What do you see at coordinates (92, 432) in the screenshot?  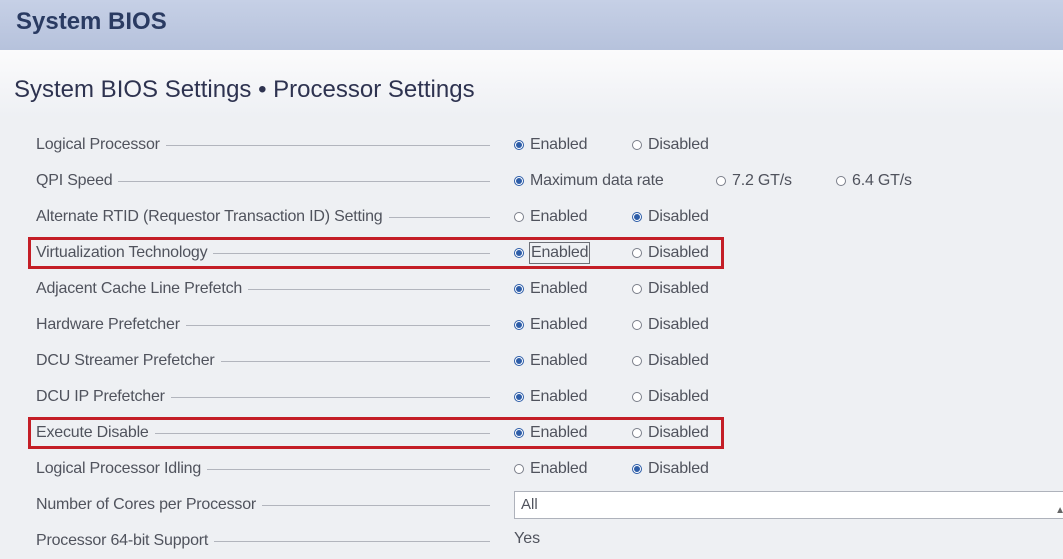 I see `setting-label: Execute Disable` at bounding box center [92, 432].